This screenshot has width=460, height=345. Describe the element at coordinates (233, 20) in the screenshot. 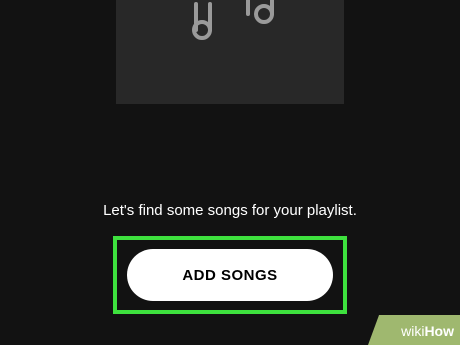

I see `music-notes-icon` at that location.